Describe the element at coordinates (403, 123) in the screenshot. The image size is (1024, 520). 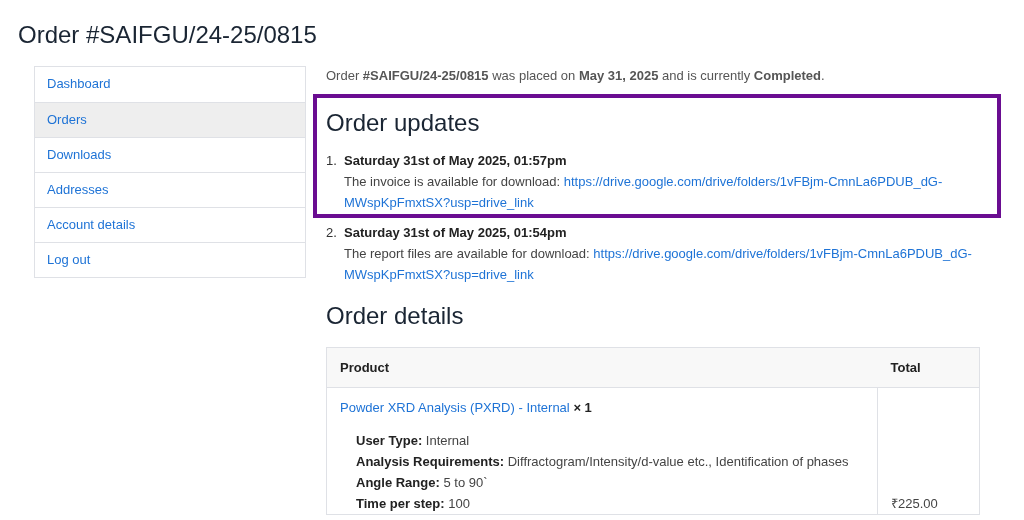
I see `section-heading: Order updates` at that location.